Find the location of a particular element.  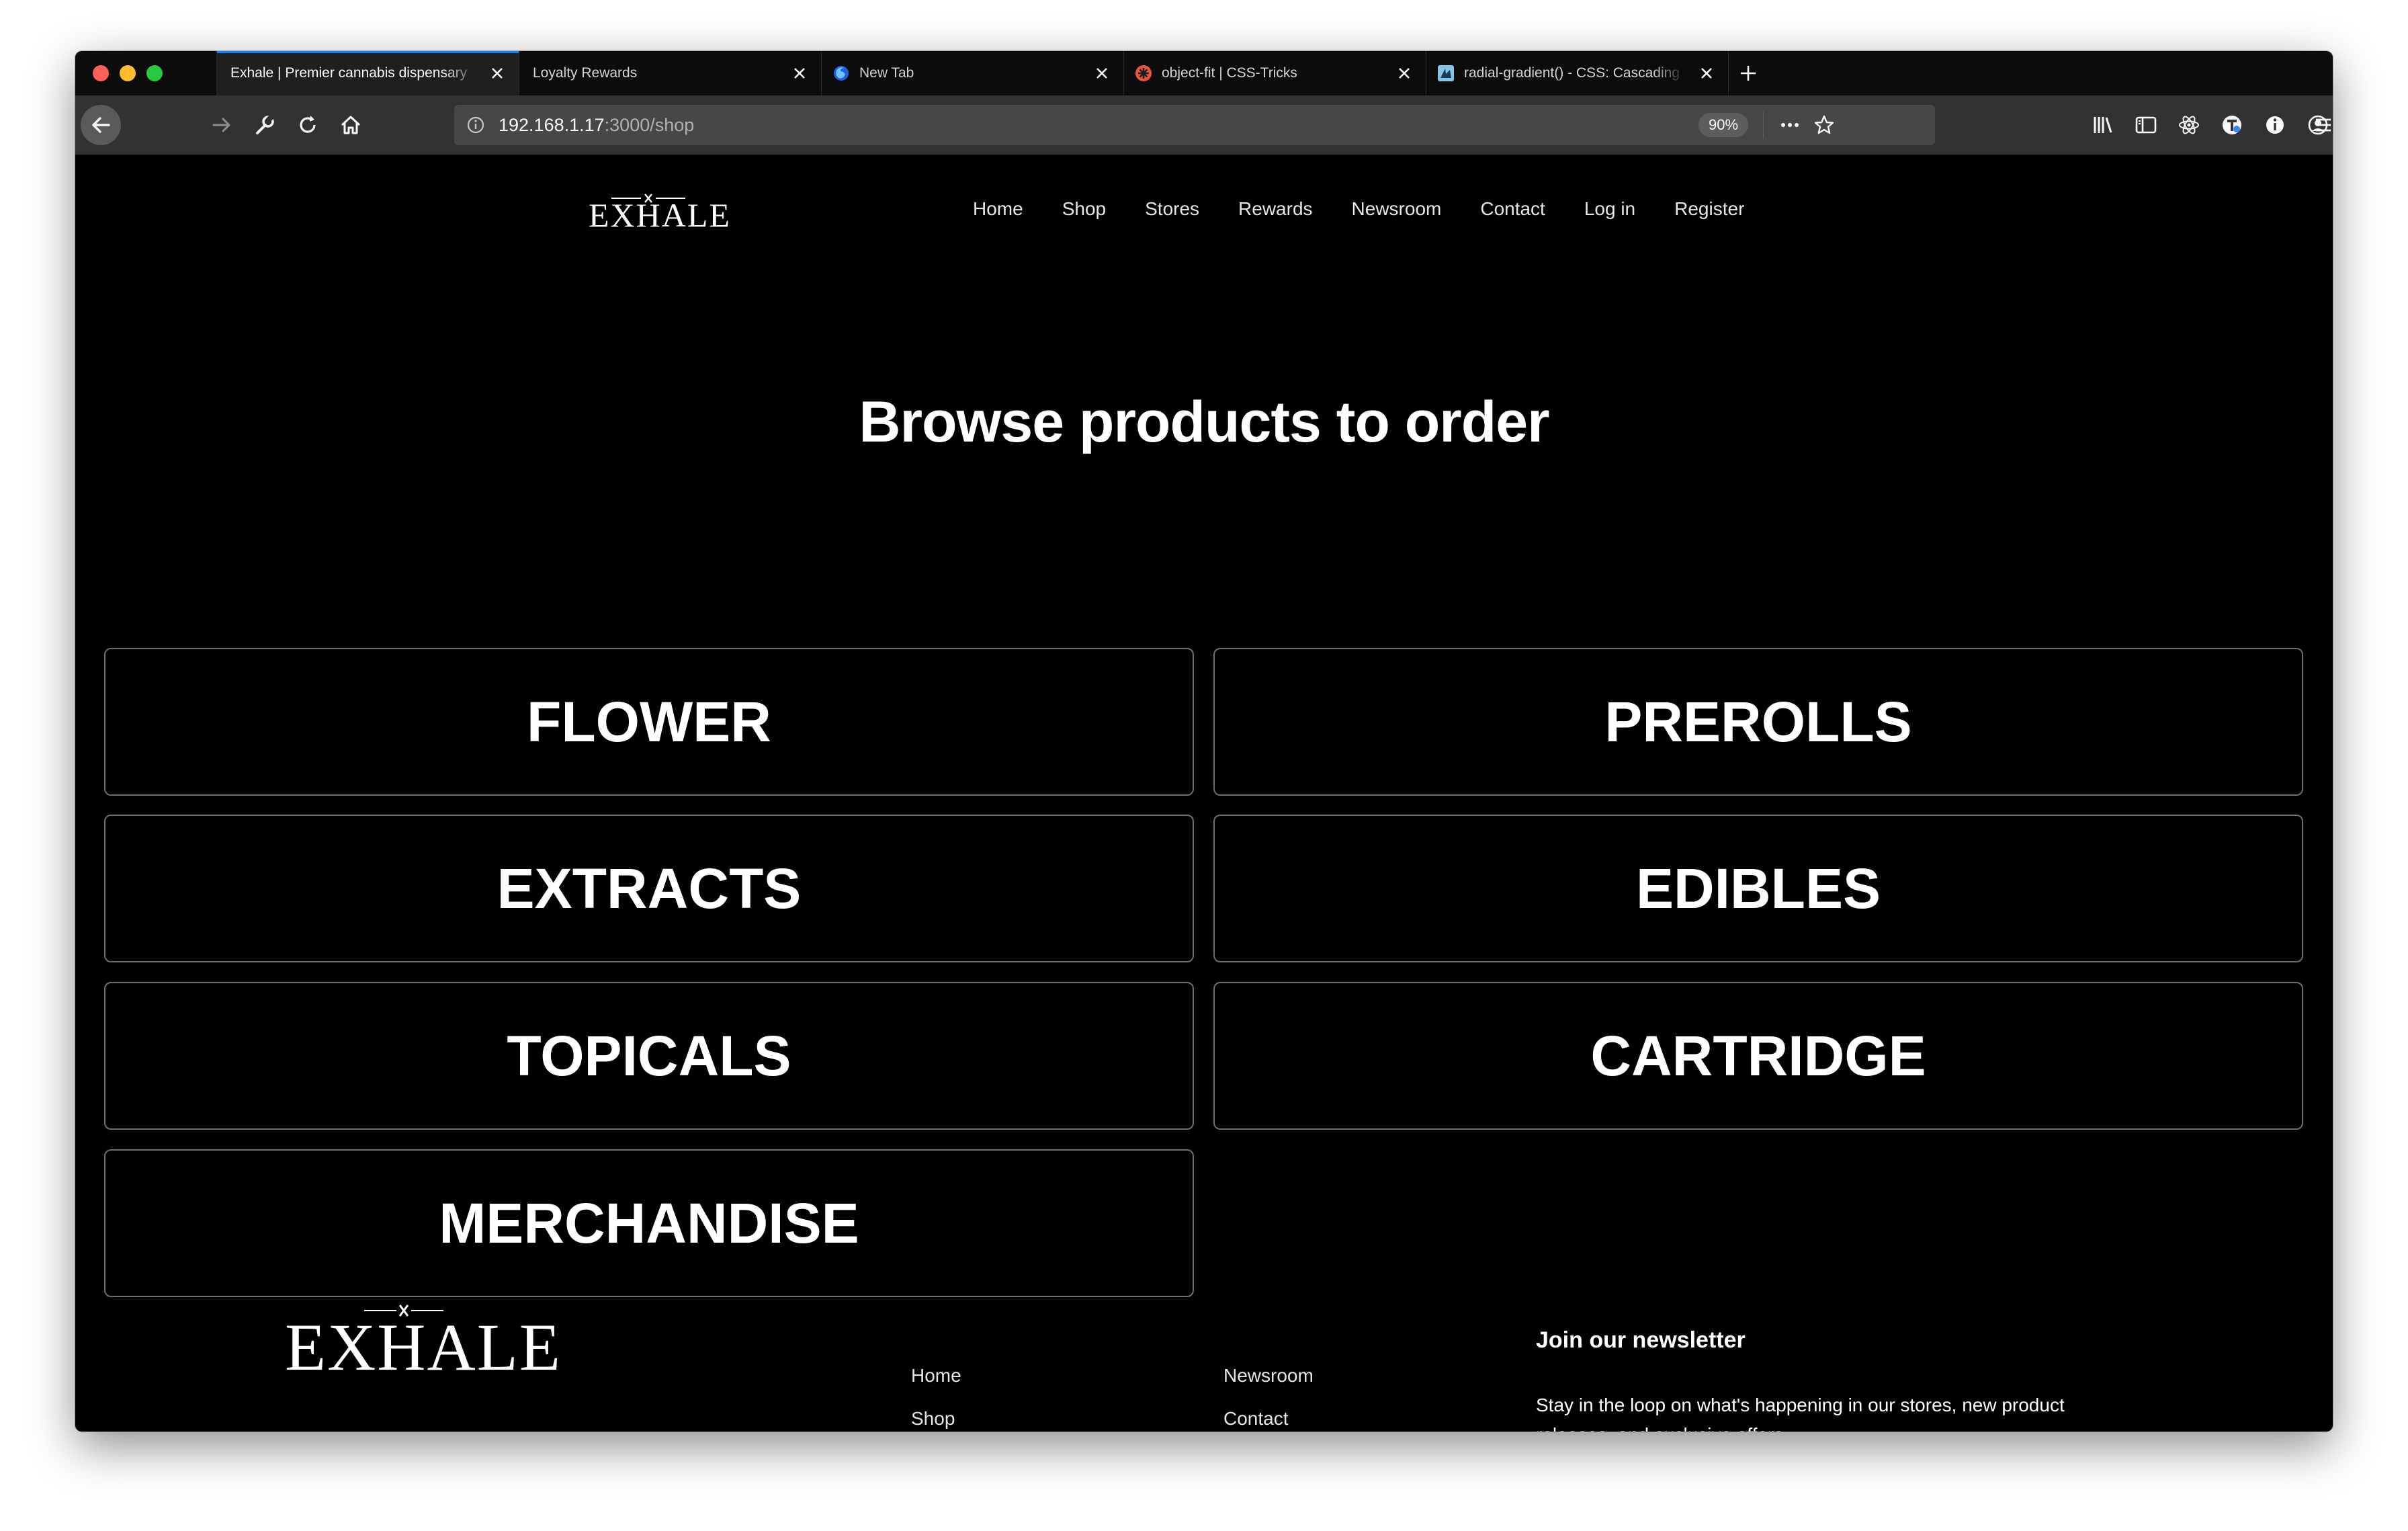

info-circle-icon is located at coordinates (2275, 125).